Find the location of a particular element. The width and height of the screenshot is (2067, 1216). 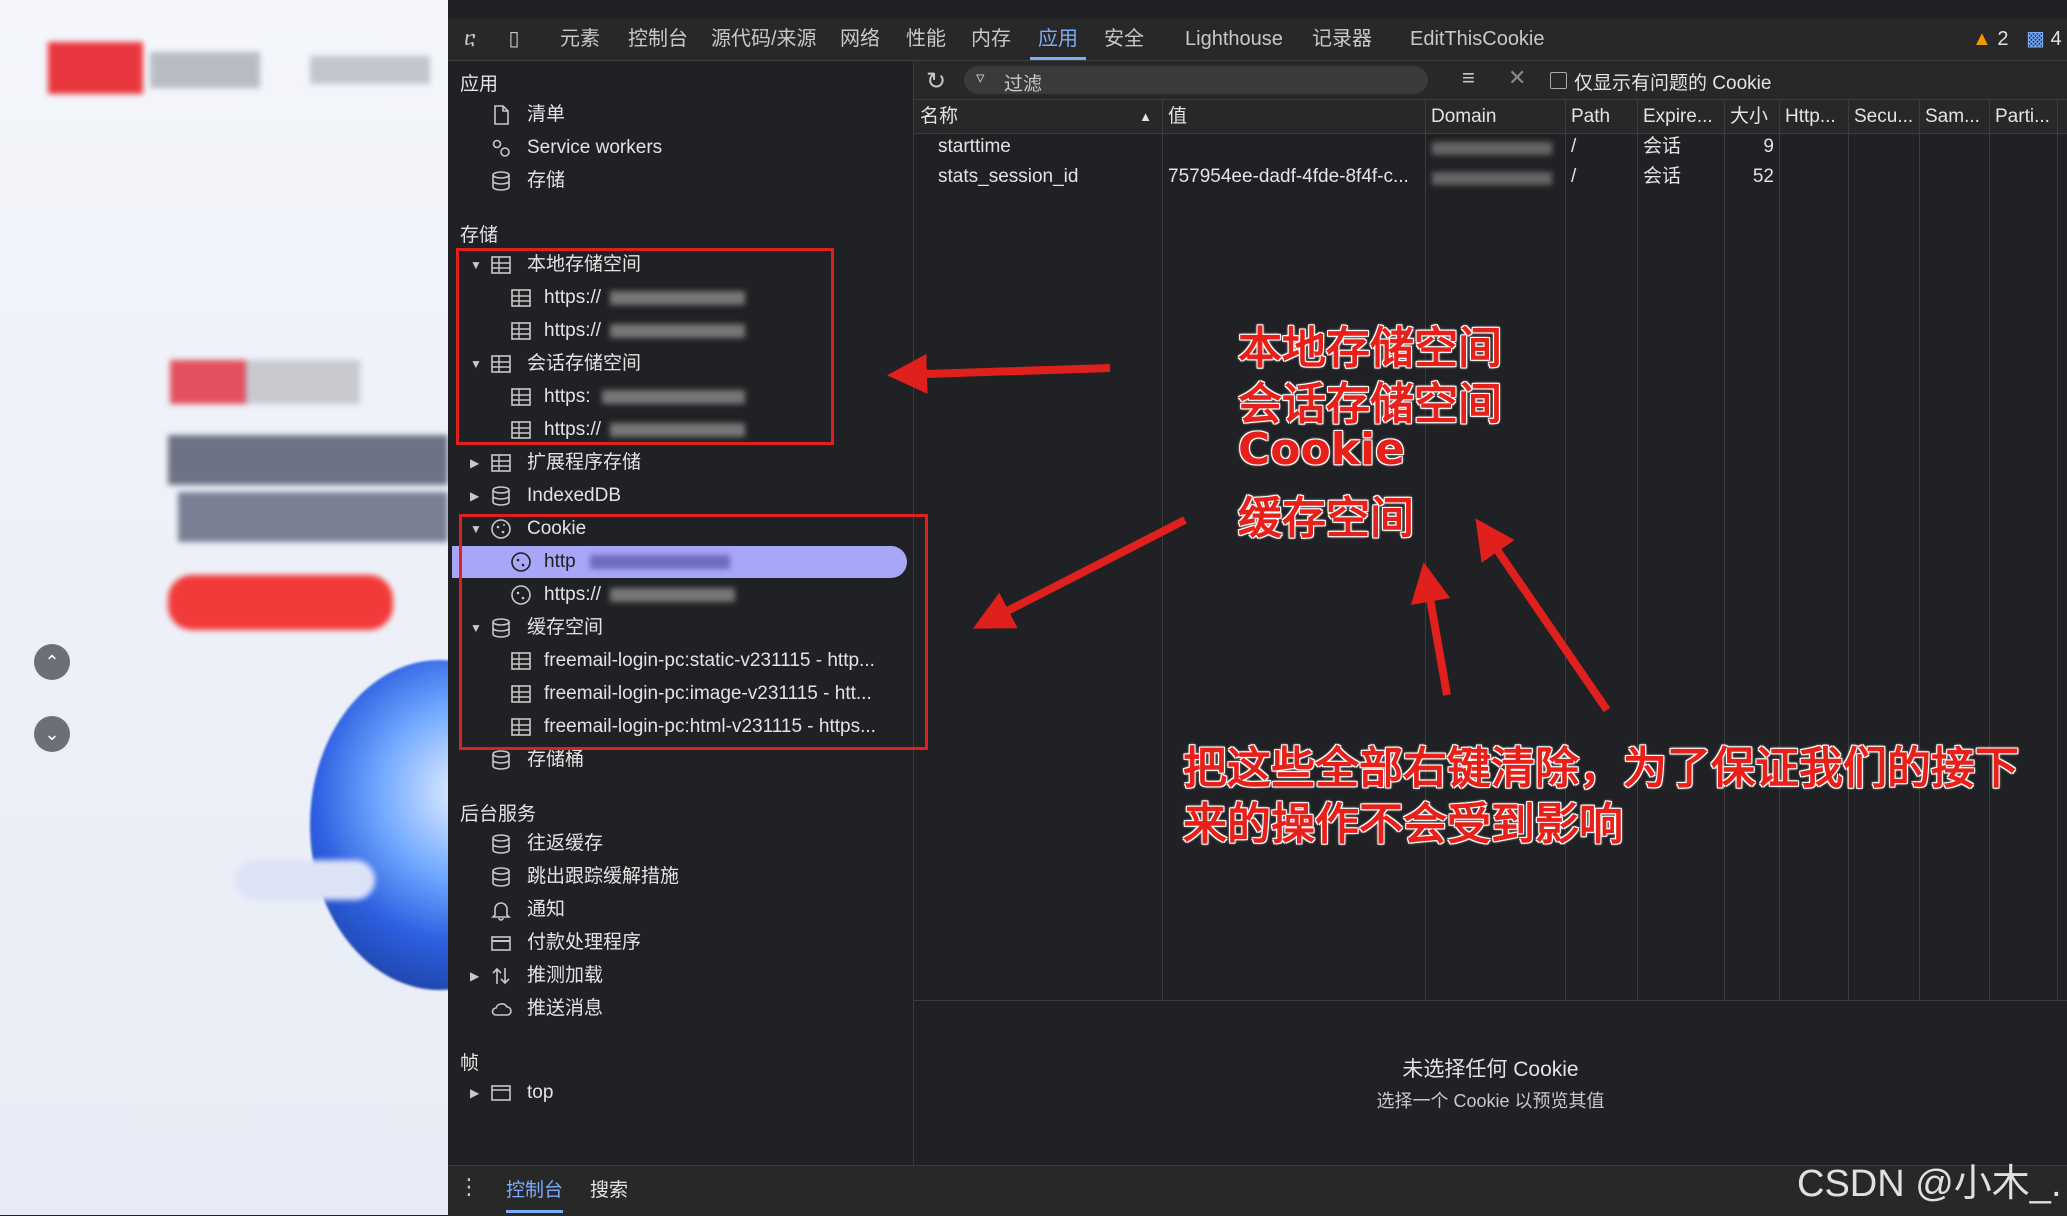

annotation-arrows is located at coordinates (1249, 533).